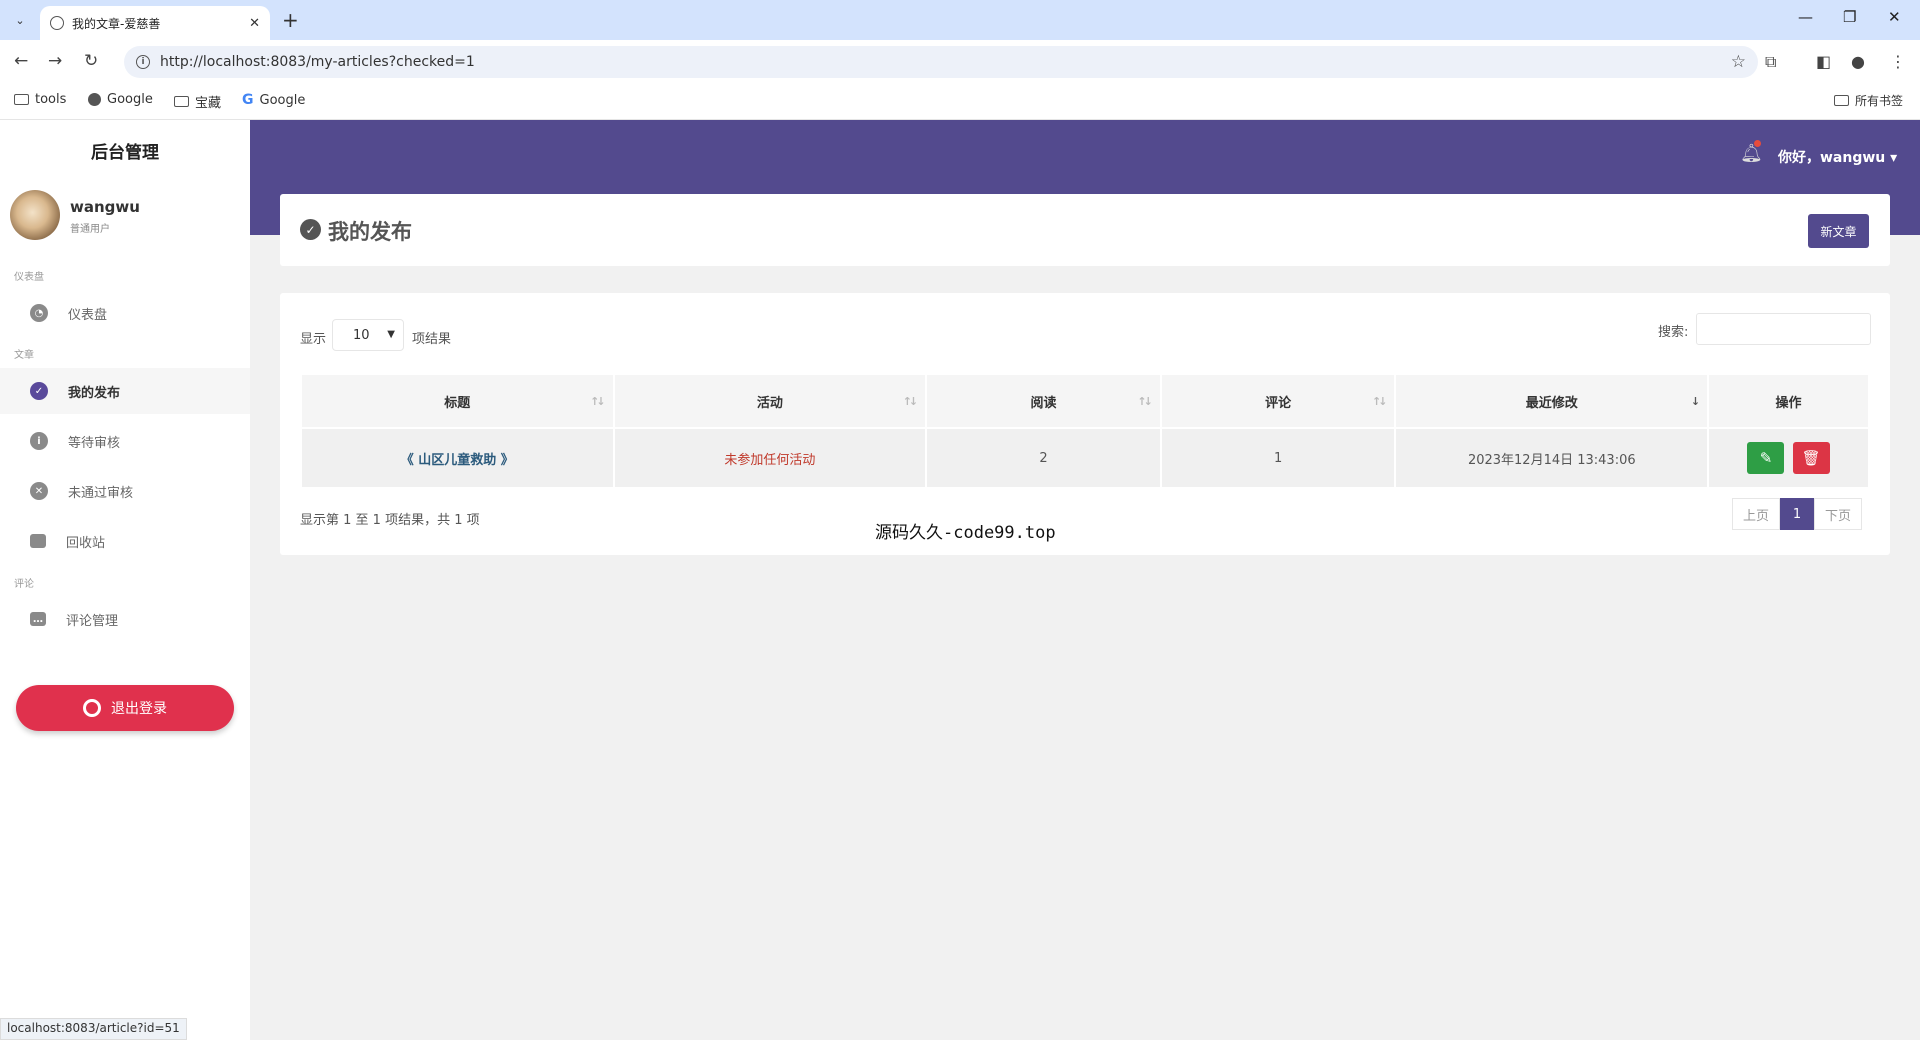 This screenshot has height=1040, width=1920. I want to click on site-info-icon: i, so click(143, 62).